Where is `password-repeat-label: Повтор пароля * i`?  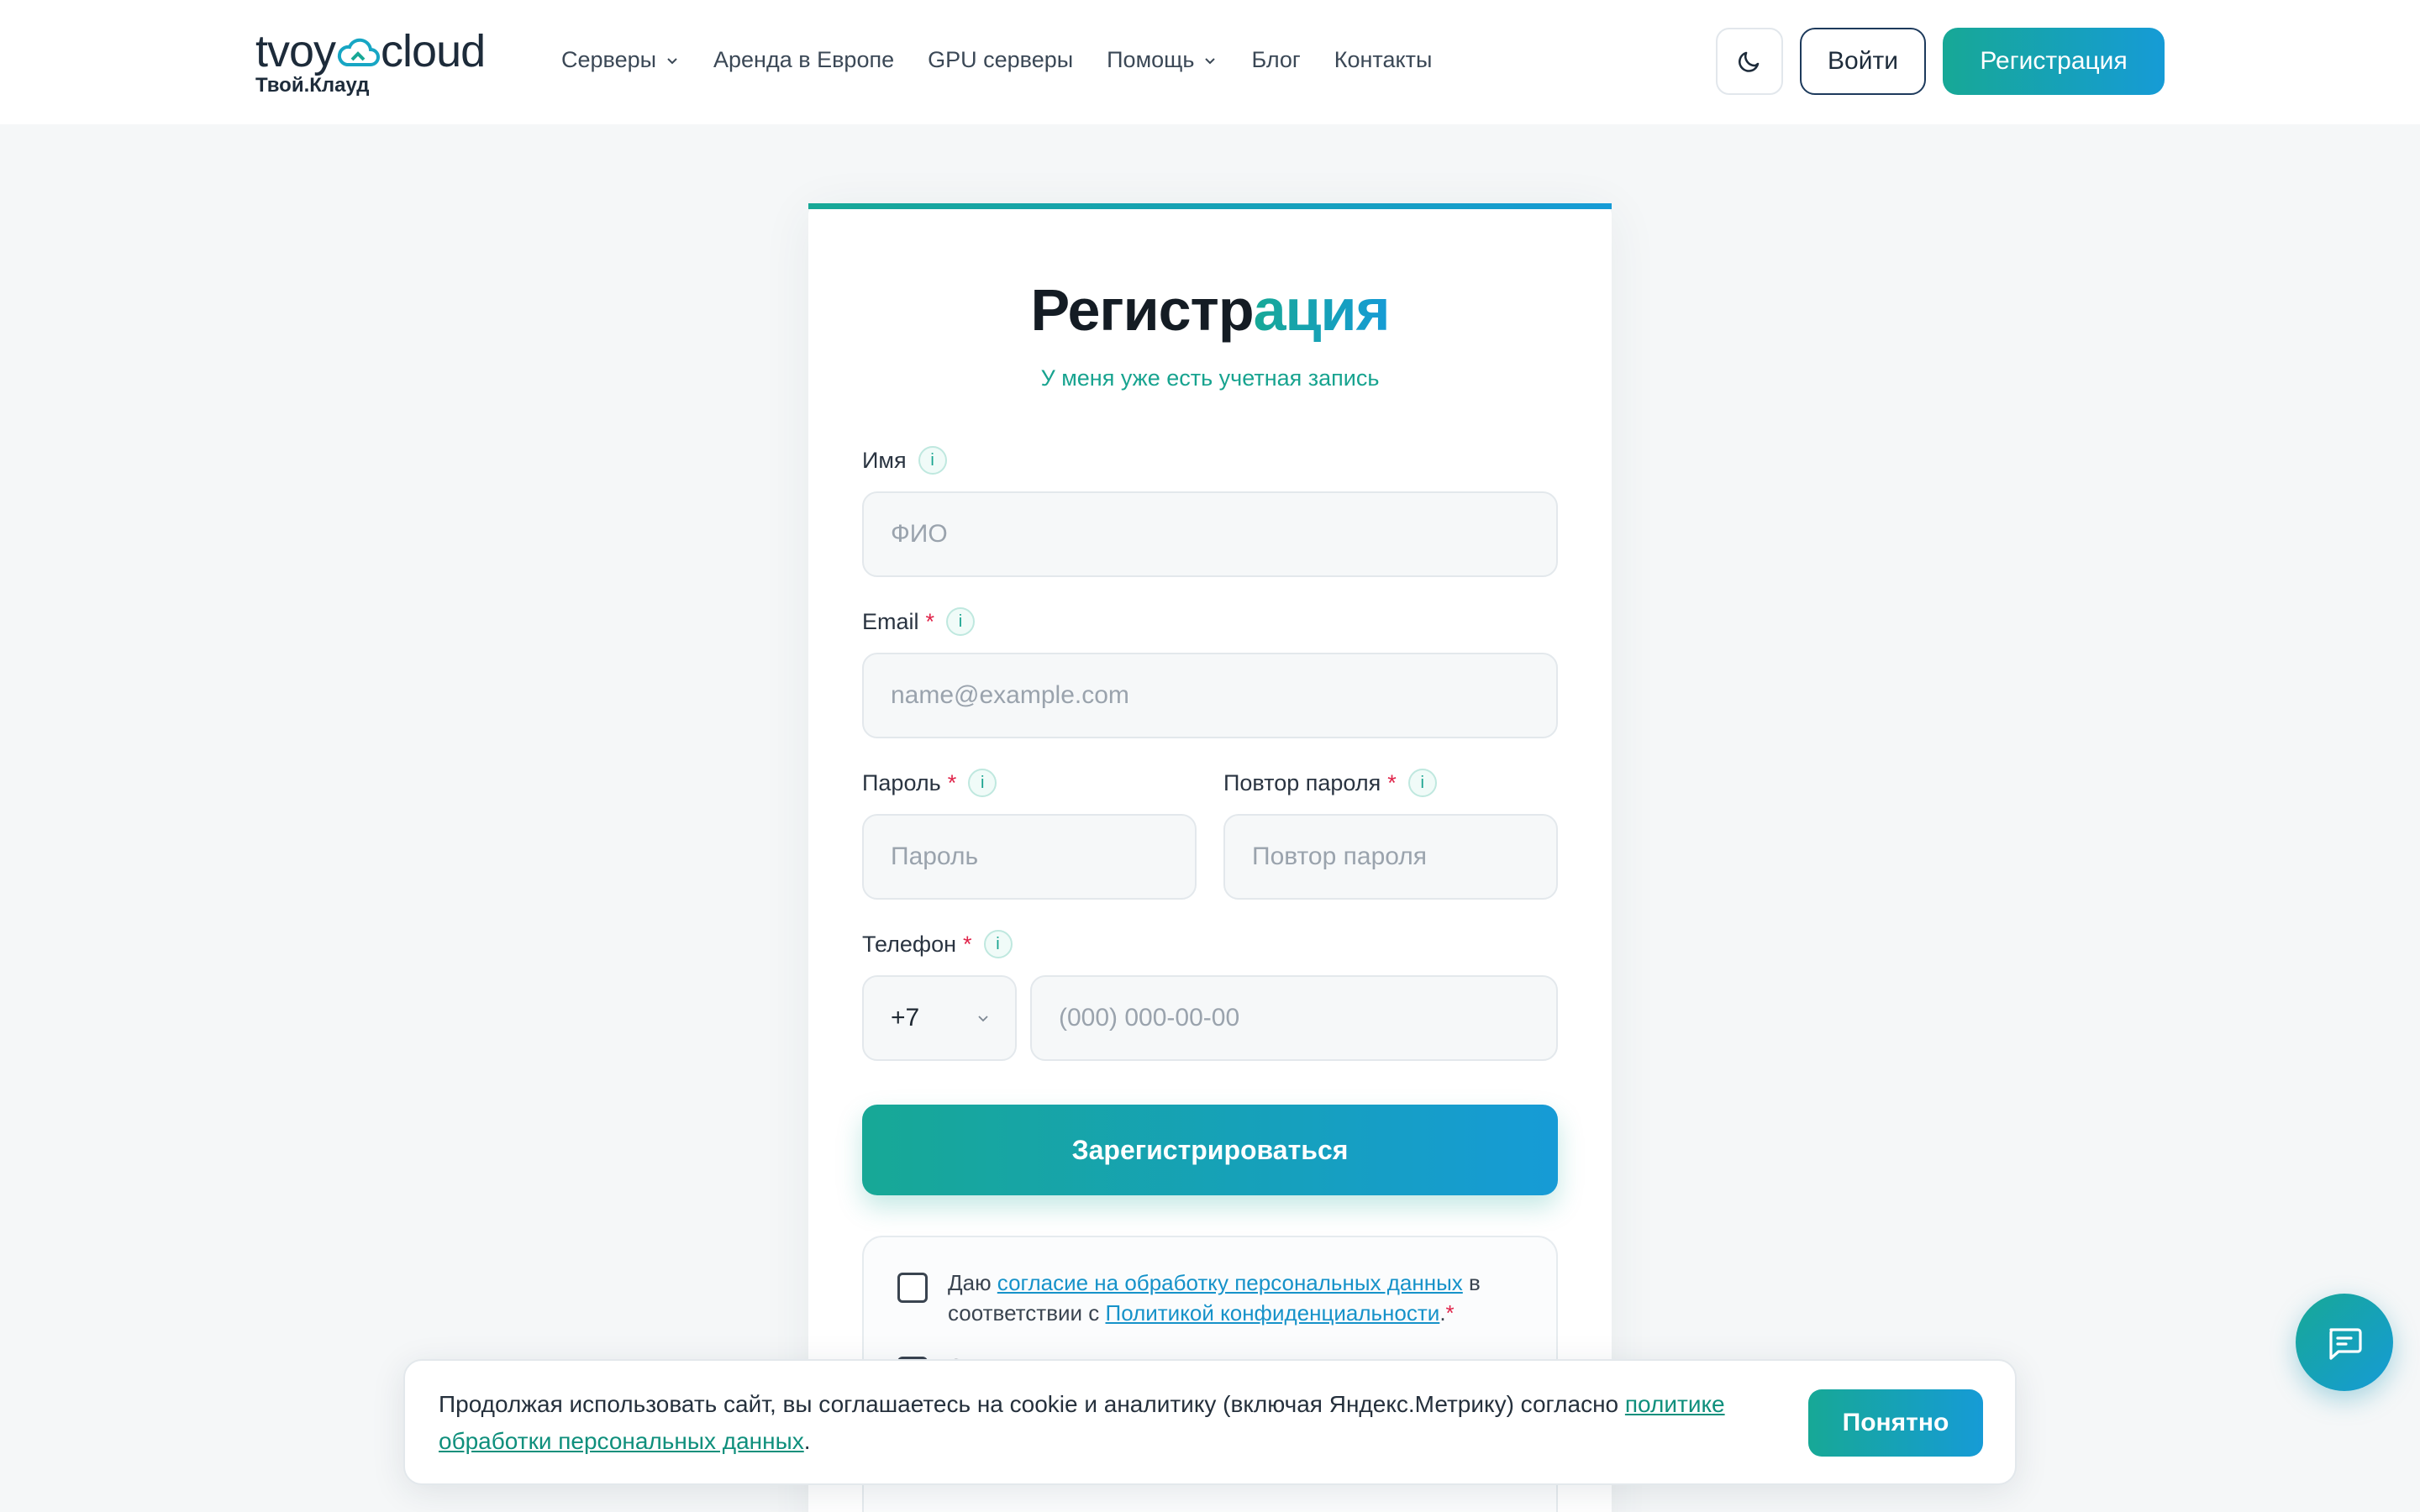 password-repeat-label: Повтор пароля * i is located at coordinates (1330, 783).